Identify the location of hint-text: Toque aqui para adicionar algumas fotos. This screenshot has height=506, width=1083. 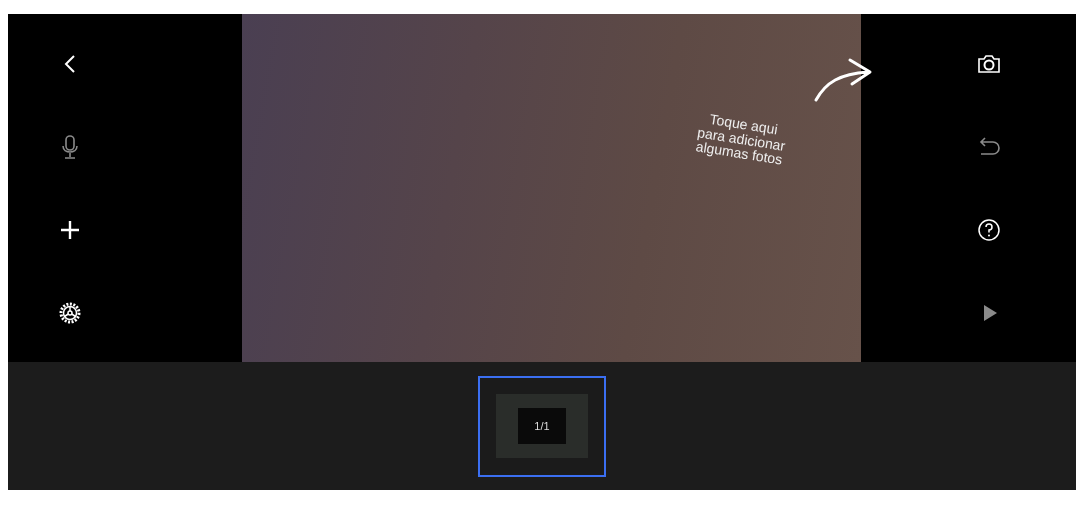
(741, 139).